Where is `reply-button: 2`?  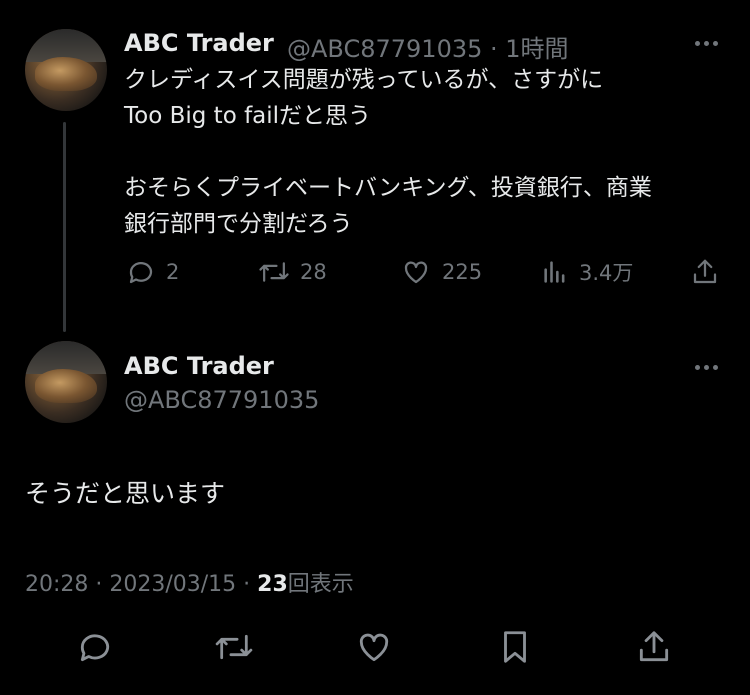 reply-button: 2 is located at coordinates (152, 272).